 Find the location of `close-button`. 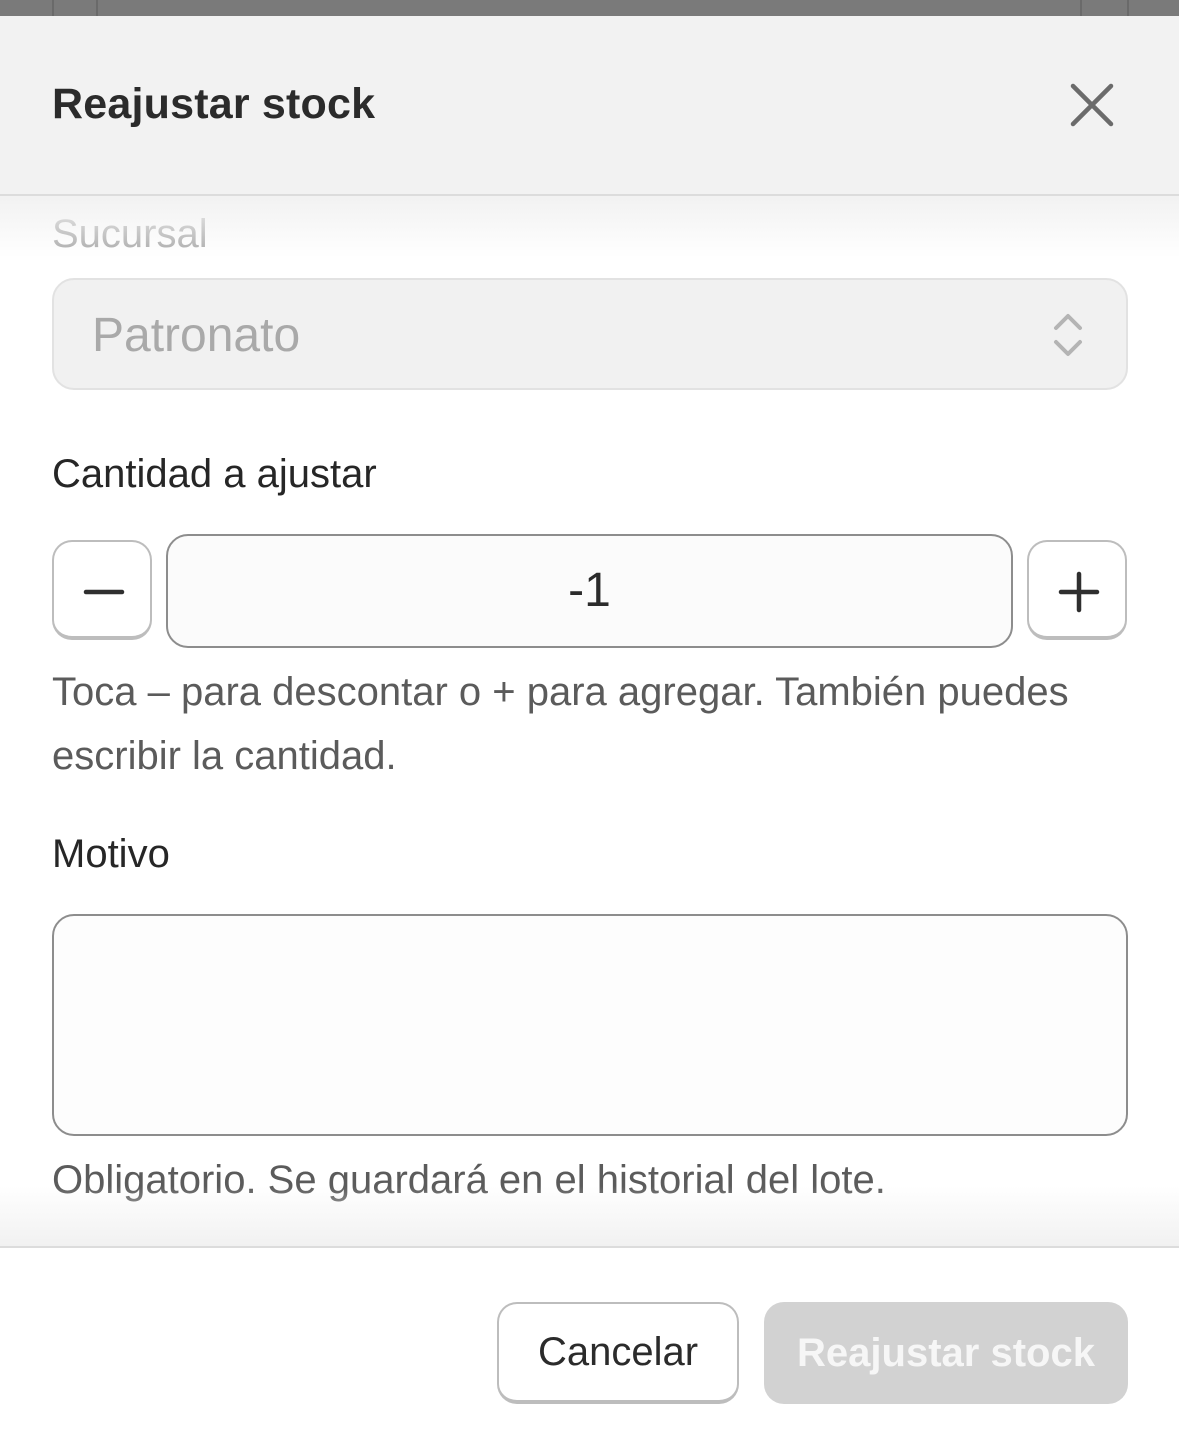

close-button is located at coordinates (1092, 105).